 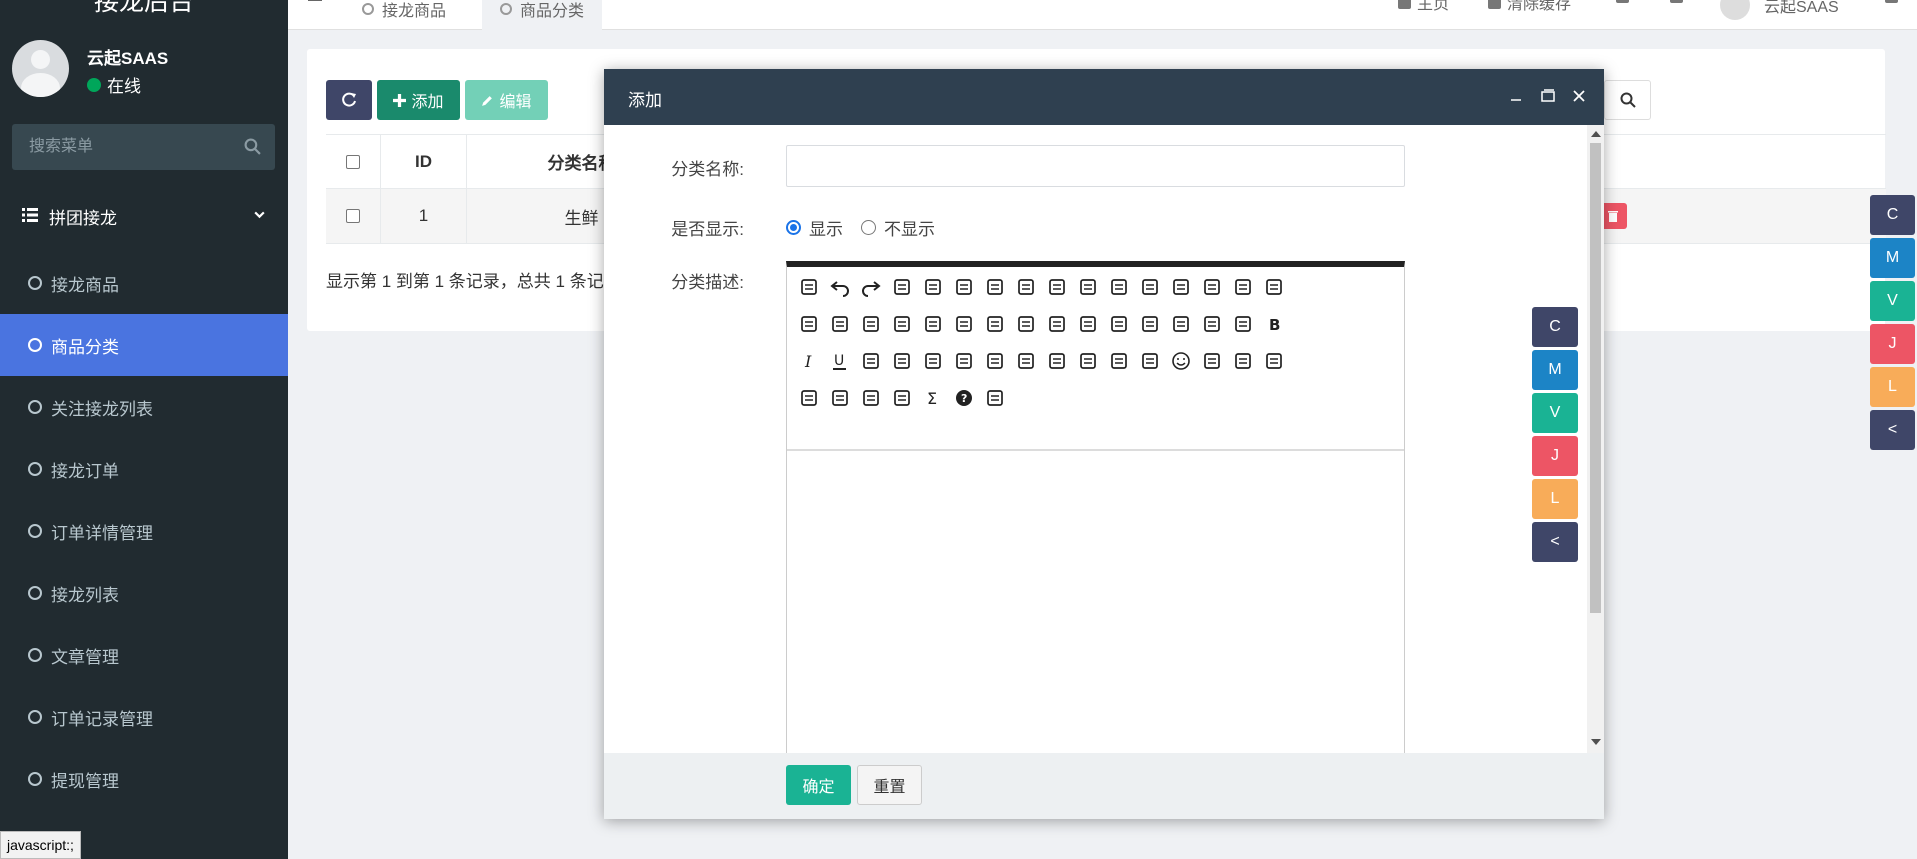 What do you see at coordinates (1181, 324) in the screenshot?
I see `font-size-icon` at bounding box center [1181, 324].